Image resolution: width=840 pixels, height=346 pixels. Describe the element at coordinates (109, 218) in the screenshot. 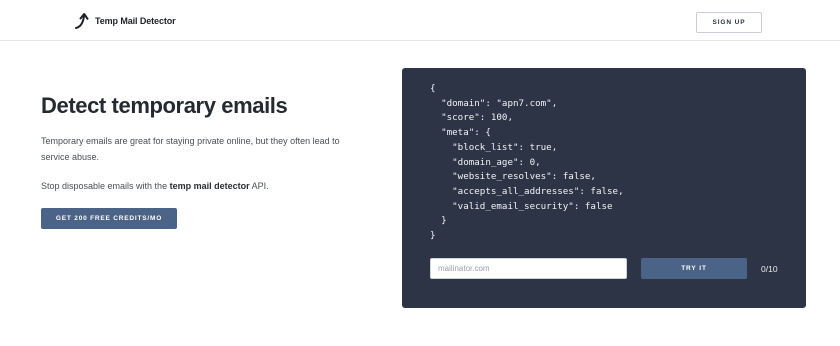

I see `free-credits-button: GET 200 FREE CREDITS/MO` at that location.